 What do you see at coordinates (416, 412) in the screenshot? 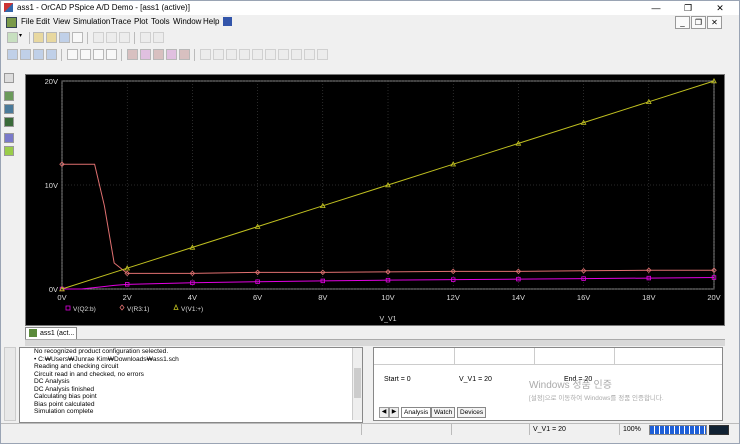
I see `tab-analysis: Analysis` at bounding box center [416, 412].